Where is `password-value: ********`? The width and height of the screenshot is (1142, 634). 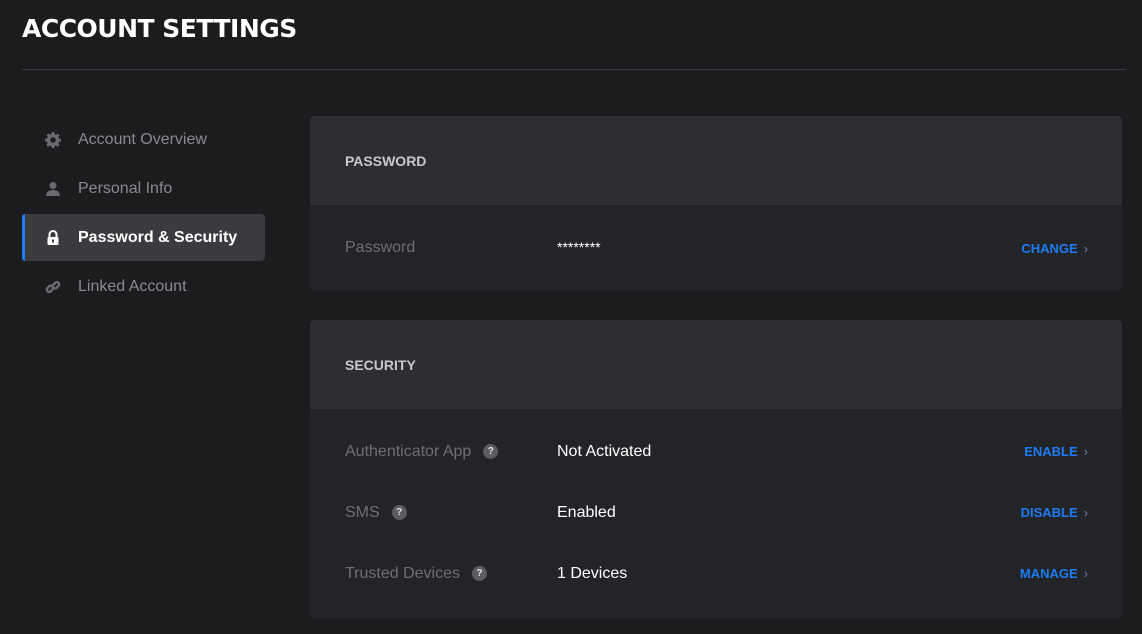
password-value: ******** is located at coordinates (579, 247).